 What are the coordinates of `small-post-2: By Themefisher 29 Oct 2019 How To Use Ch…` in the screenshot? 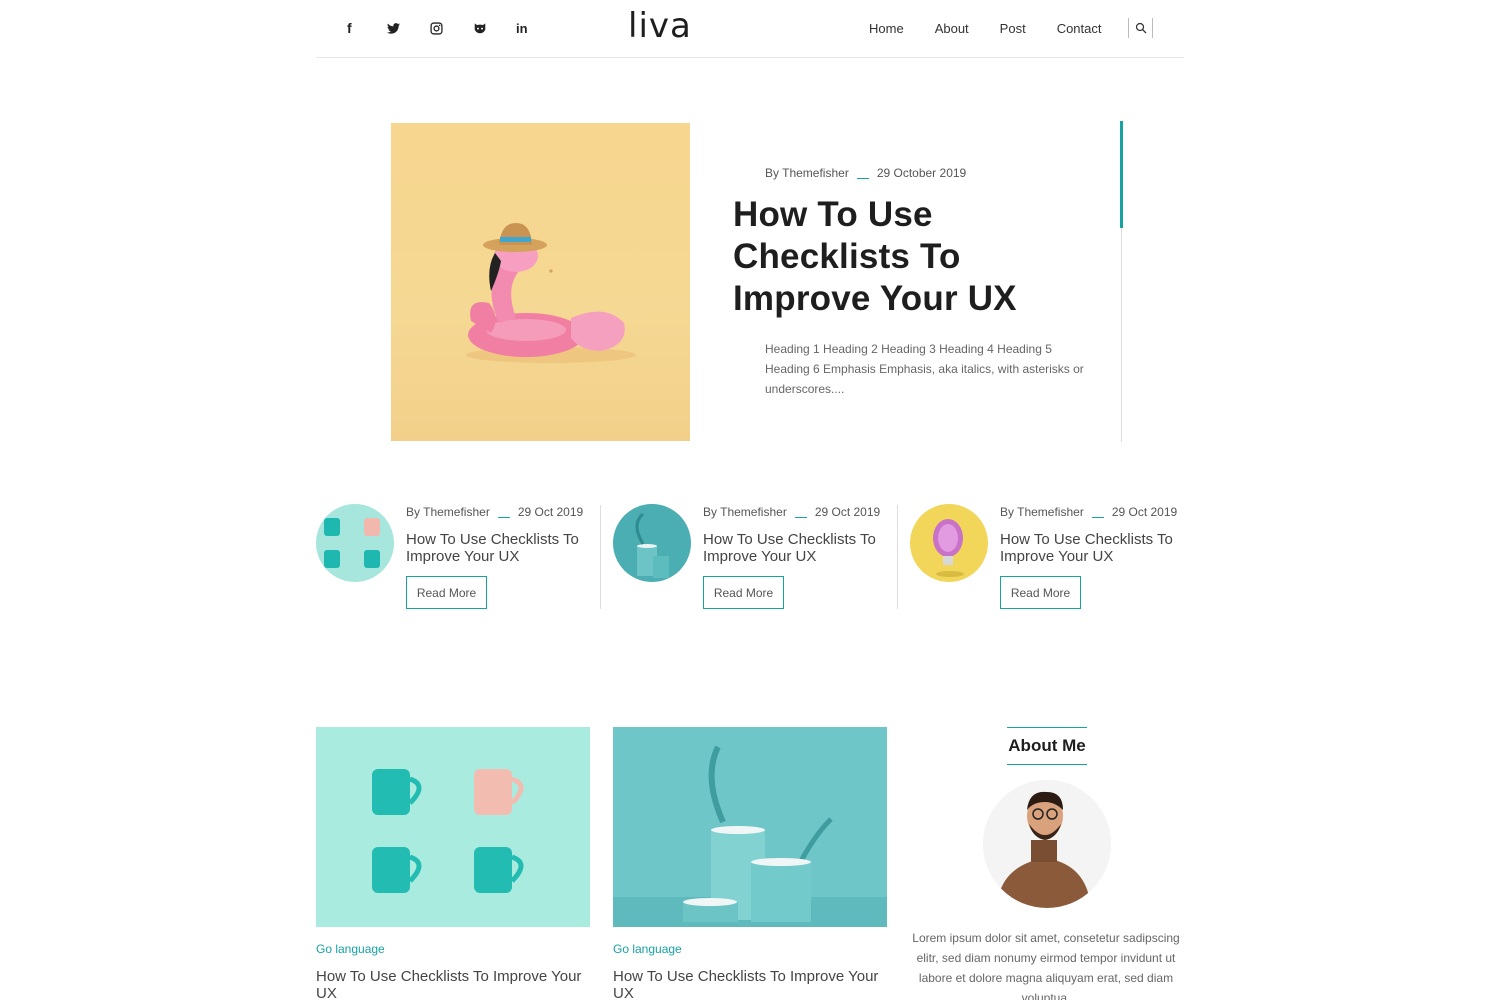 It's located at (755, 558).